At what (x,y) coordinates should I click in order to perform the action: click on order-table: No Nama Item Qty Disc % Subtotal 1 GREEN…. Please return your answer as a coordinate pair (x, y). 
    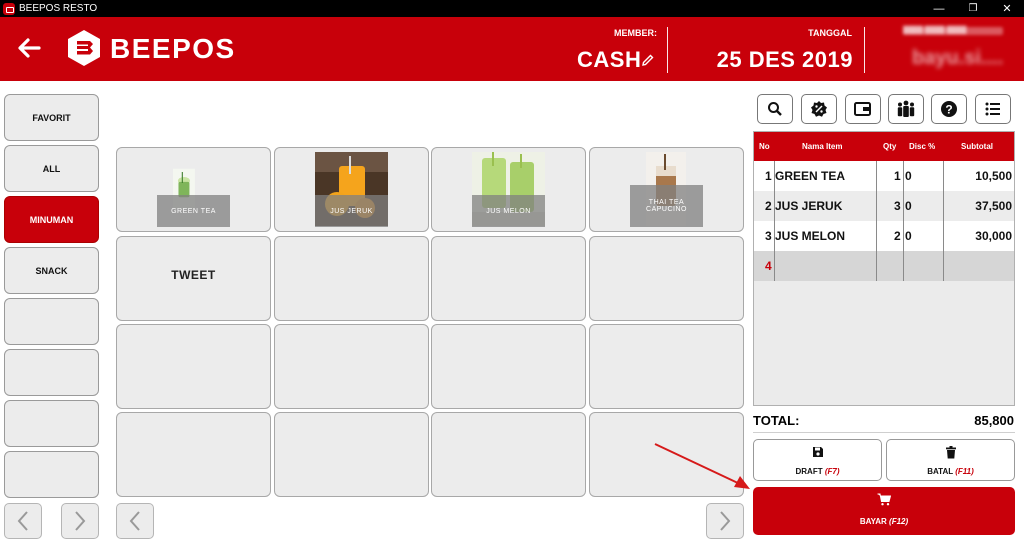
    Looking at the image, I should click on (884, 268).